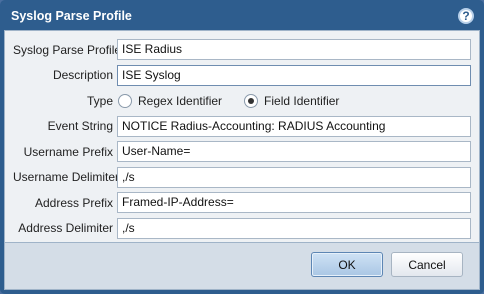 The image size is (484, 294). Describe the element at coordinates (66, 177) in the screenshot. I see `username-delimiter-label: Username Delimiter` at that location.